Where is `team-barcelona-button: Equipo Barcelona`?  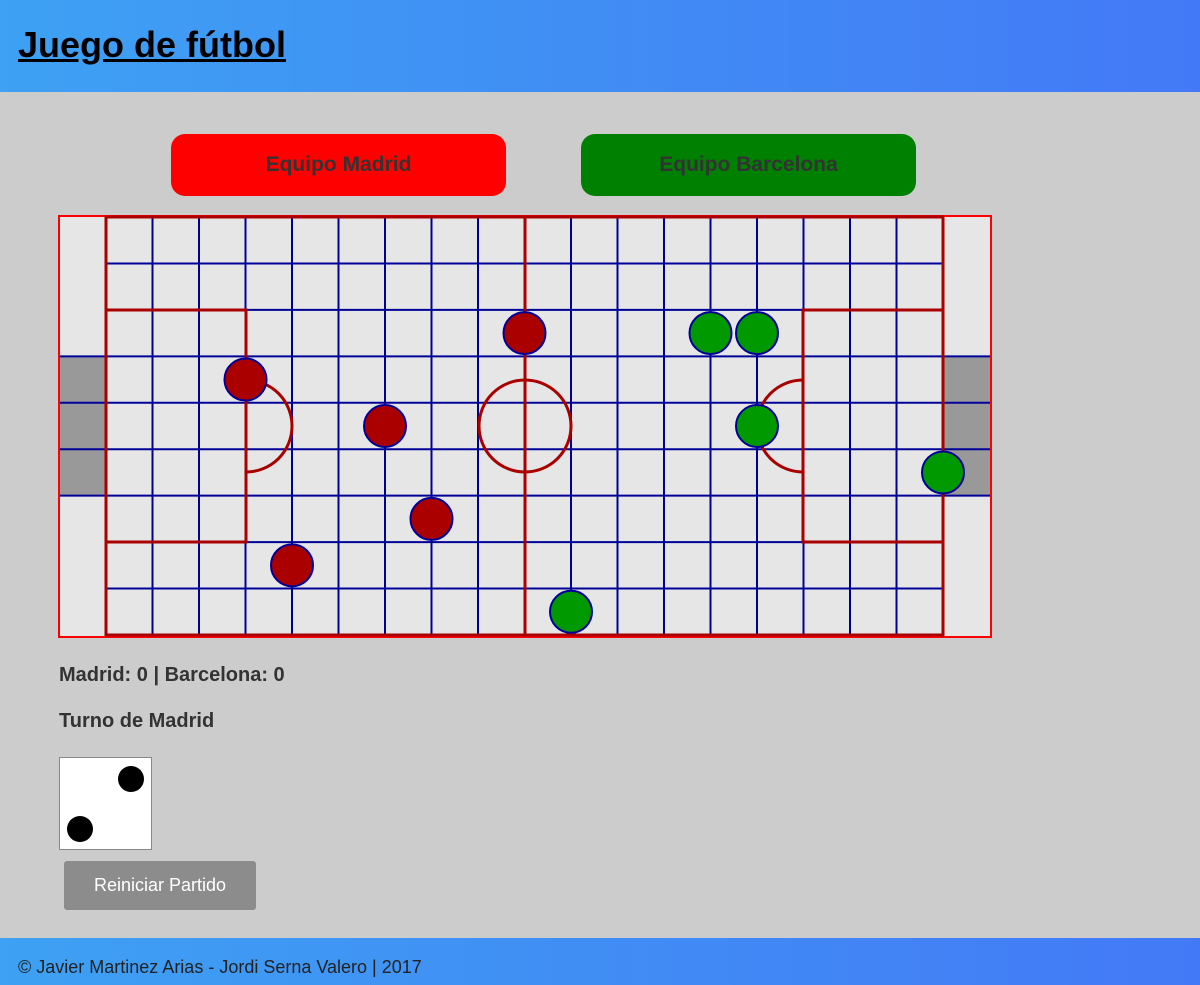 team-barcelona-button: Equipo Barcelona is located at coordinates (748, 165).